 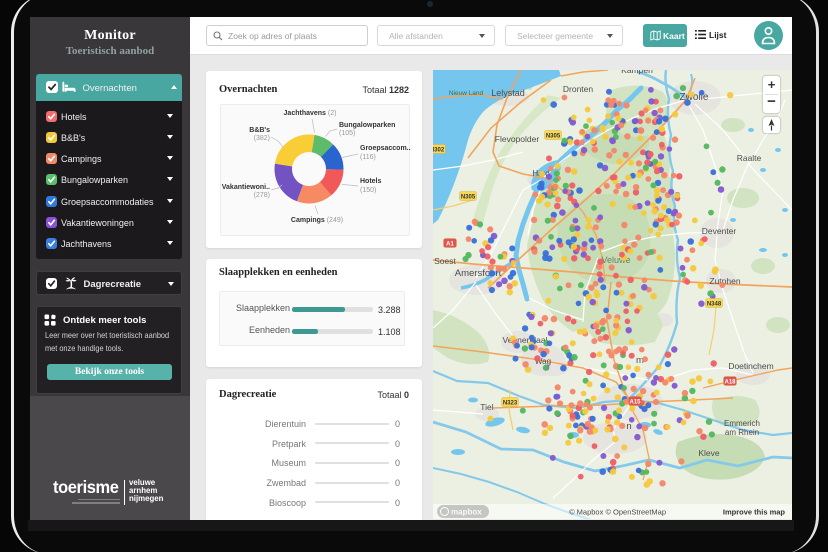 What do you see at coordinates (517, 139) in the screenshot?
I see `svg-text: Flevopolder` at bounding box center [517, 139].